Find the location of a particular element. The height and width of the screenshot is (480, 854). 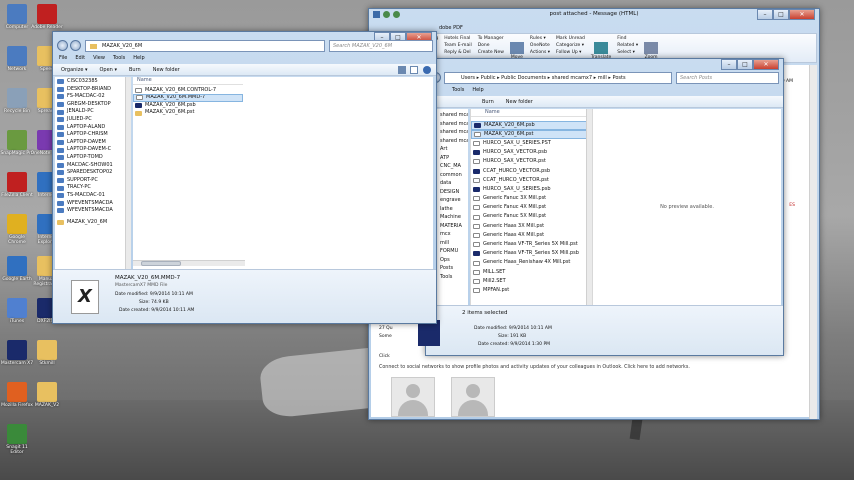

file-row: HURCO_SAX_U_SERIES.PST is located at coordinates (530, 143).